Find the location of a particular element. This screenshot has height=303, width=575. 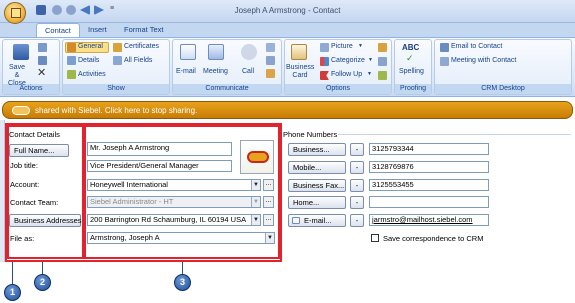

email-address-field: jarmstro@mailhost.siebel.com is located at coordinates (429, 220).